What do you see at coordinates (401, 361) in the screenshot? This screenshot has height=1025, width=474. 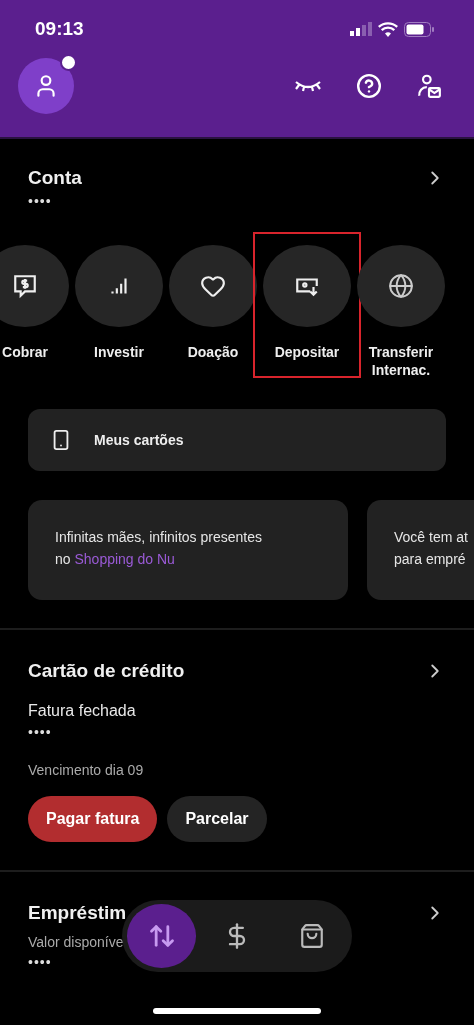 I see `action-label: Transferir Internac.` at bounding box center [401, 361].